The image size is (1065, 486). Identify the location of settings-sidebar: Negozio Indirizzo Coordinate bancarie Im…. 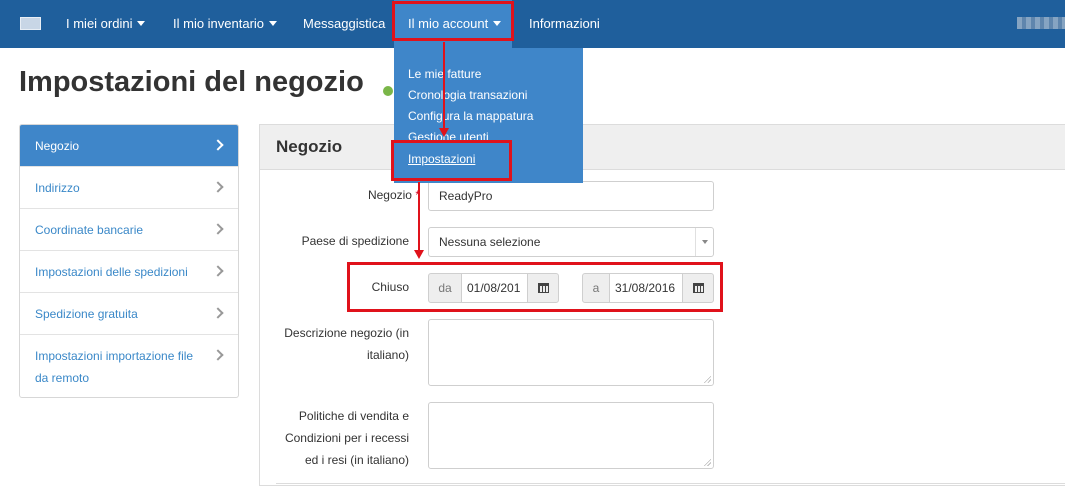
(129, 261).